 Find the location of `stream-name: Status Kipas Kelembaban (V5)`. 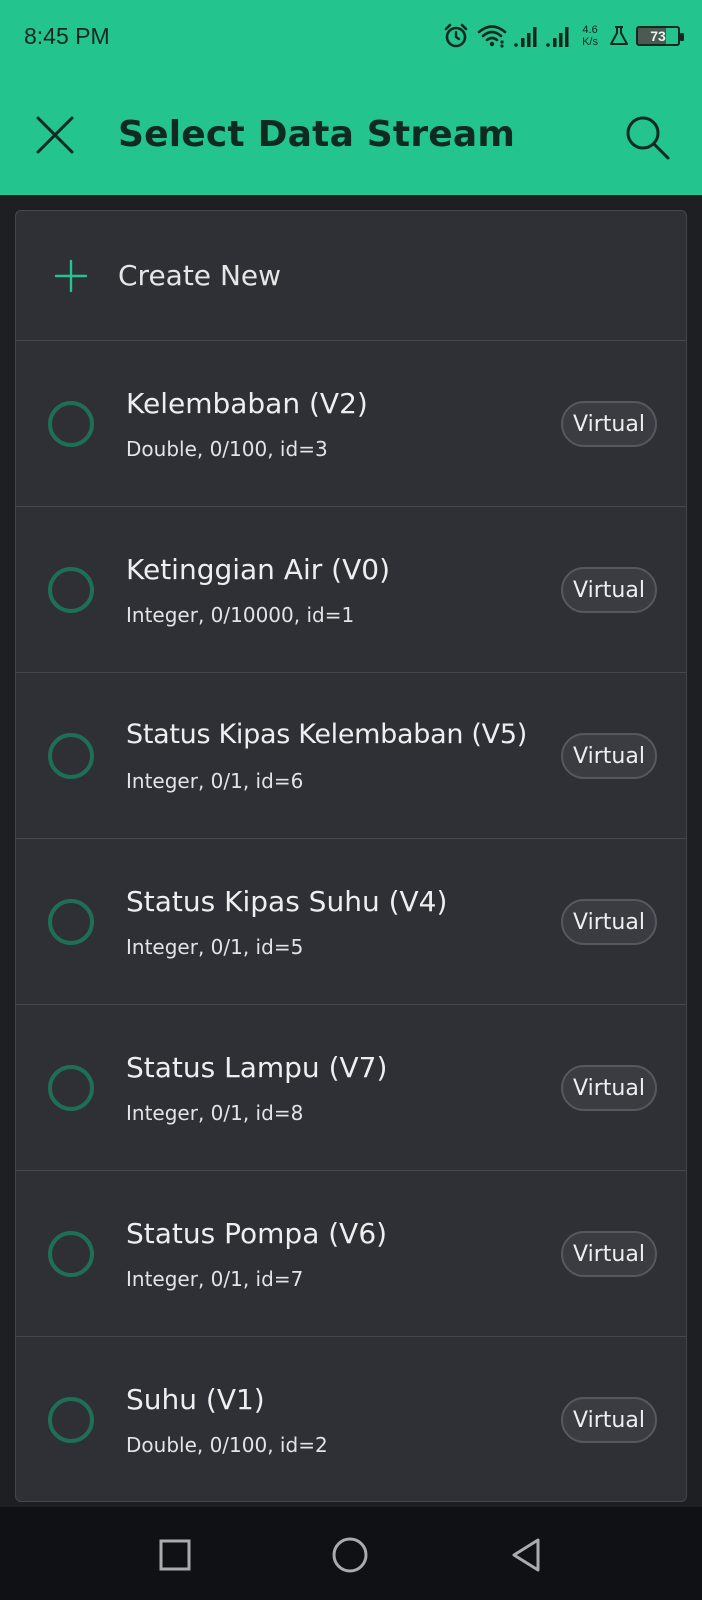

stream-name: Status Kipas Kelembaban (V5) is located at coordinates (326, 734).